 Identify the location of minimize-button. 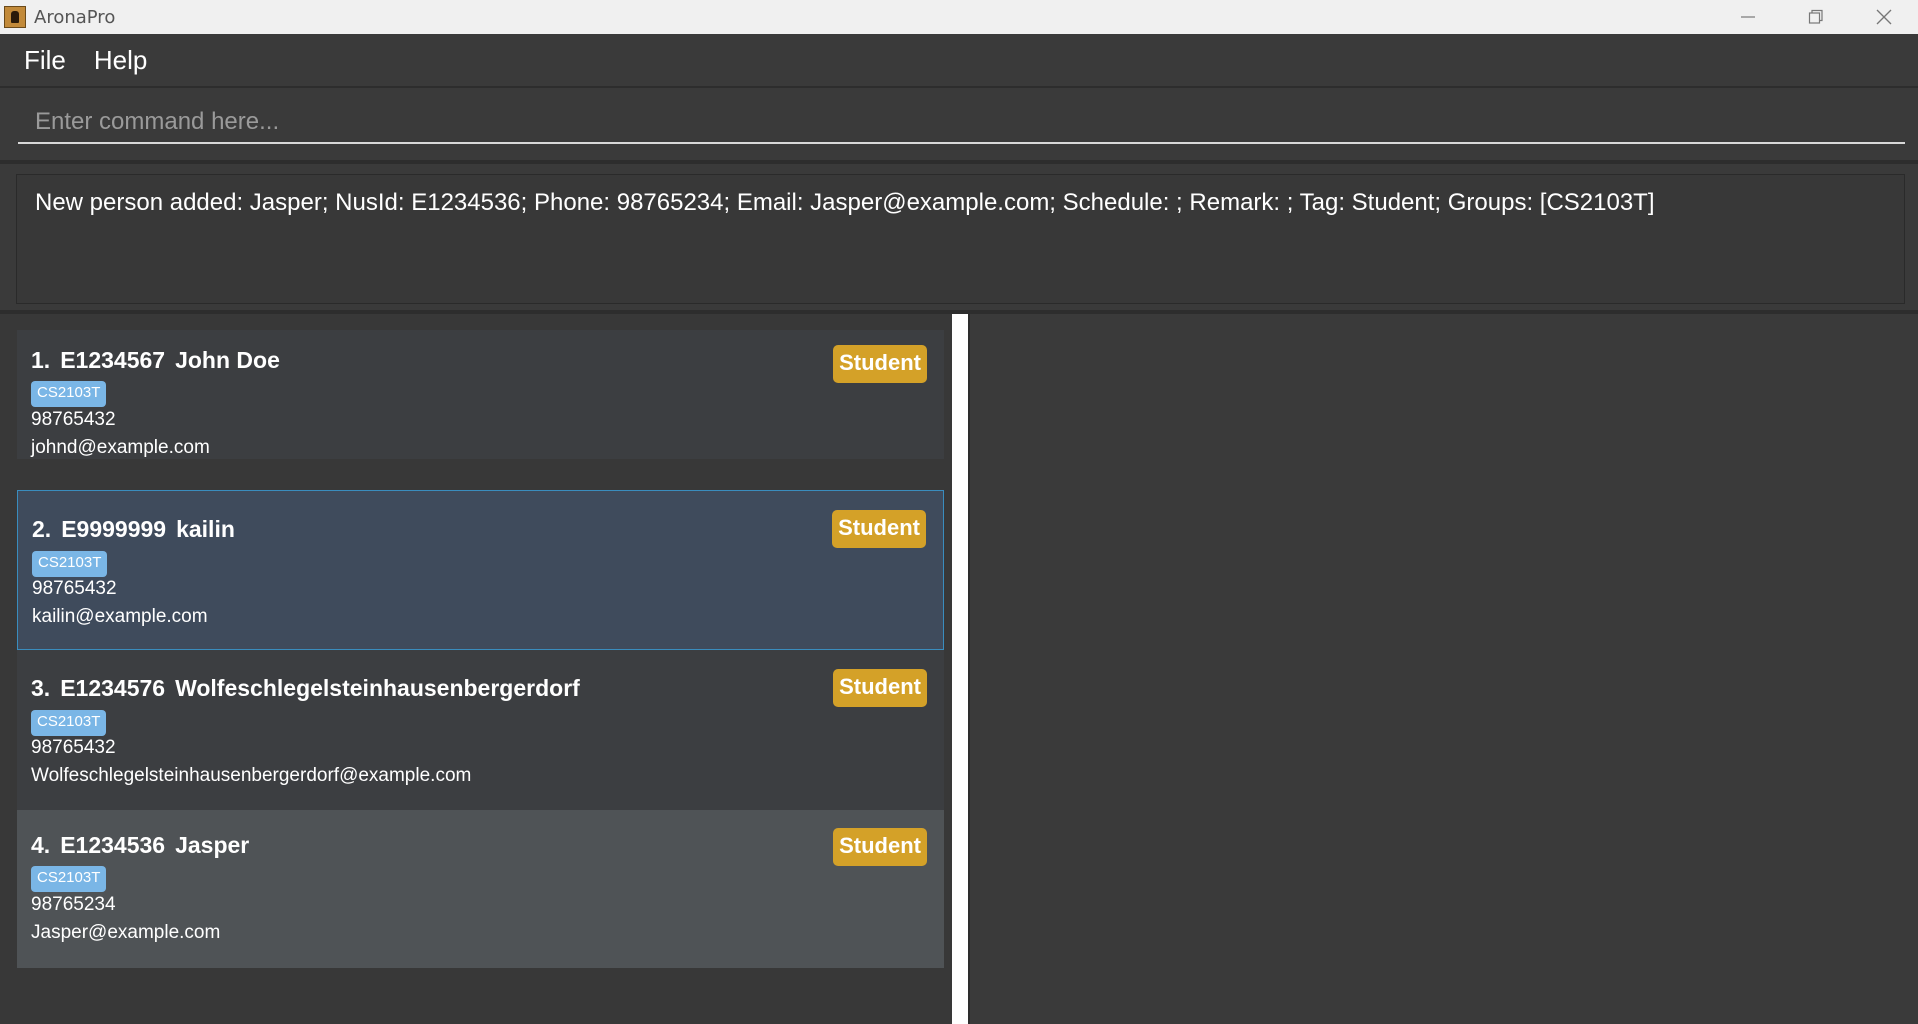
(1748, 17).